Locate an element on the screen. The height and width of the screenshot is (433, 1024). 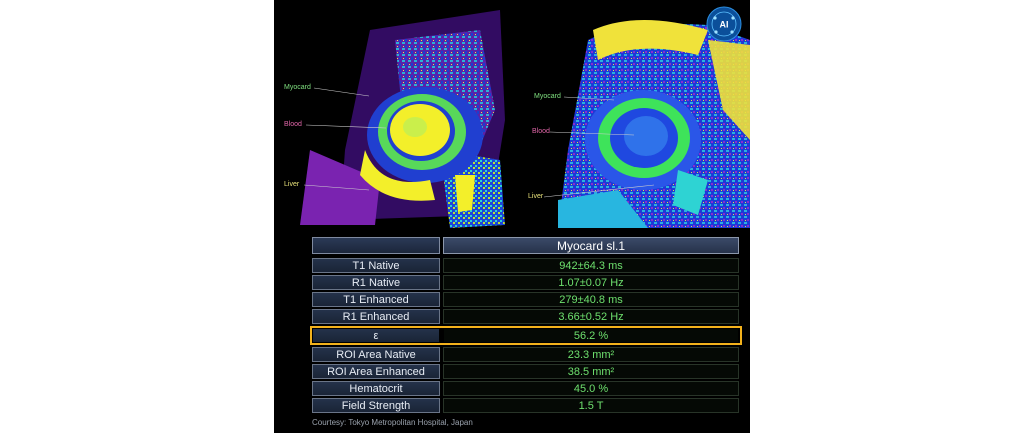
table-row: ROI Area Native 23.3 mm² is located at coordinates (526, 354).